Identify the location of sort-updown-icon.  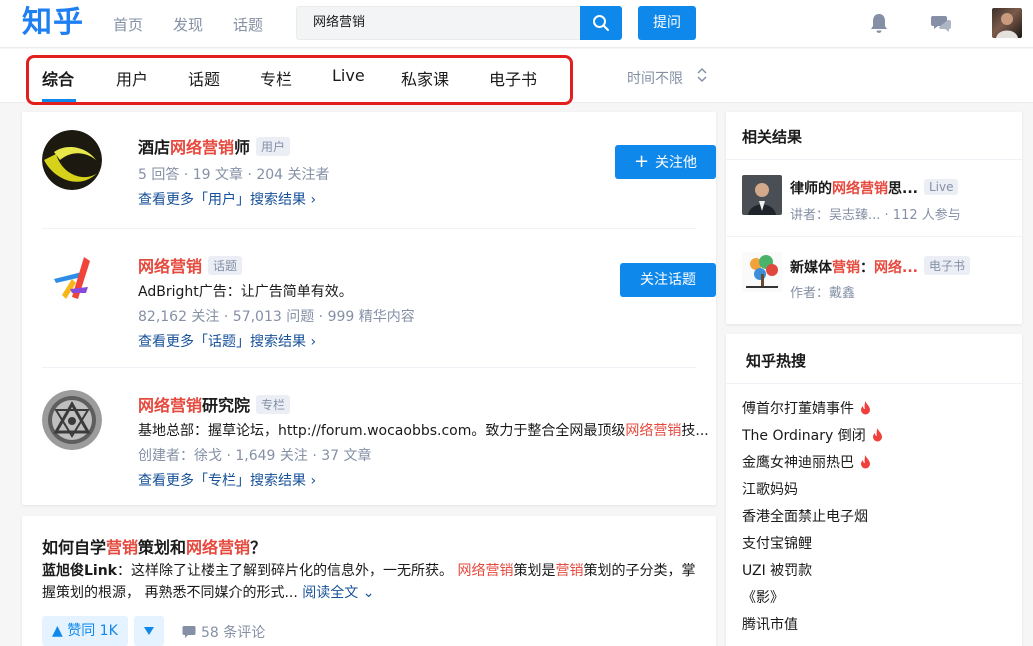
(702, 75).